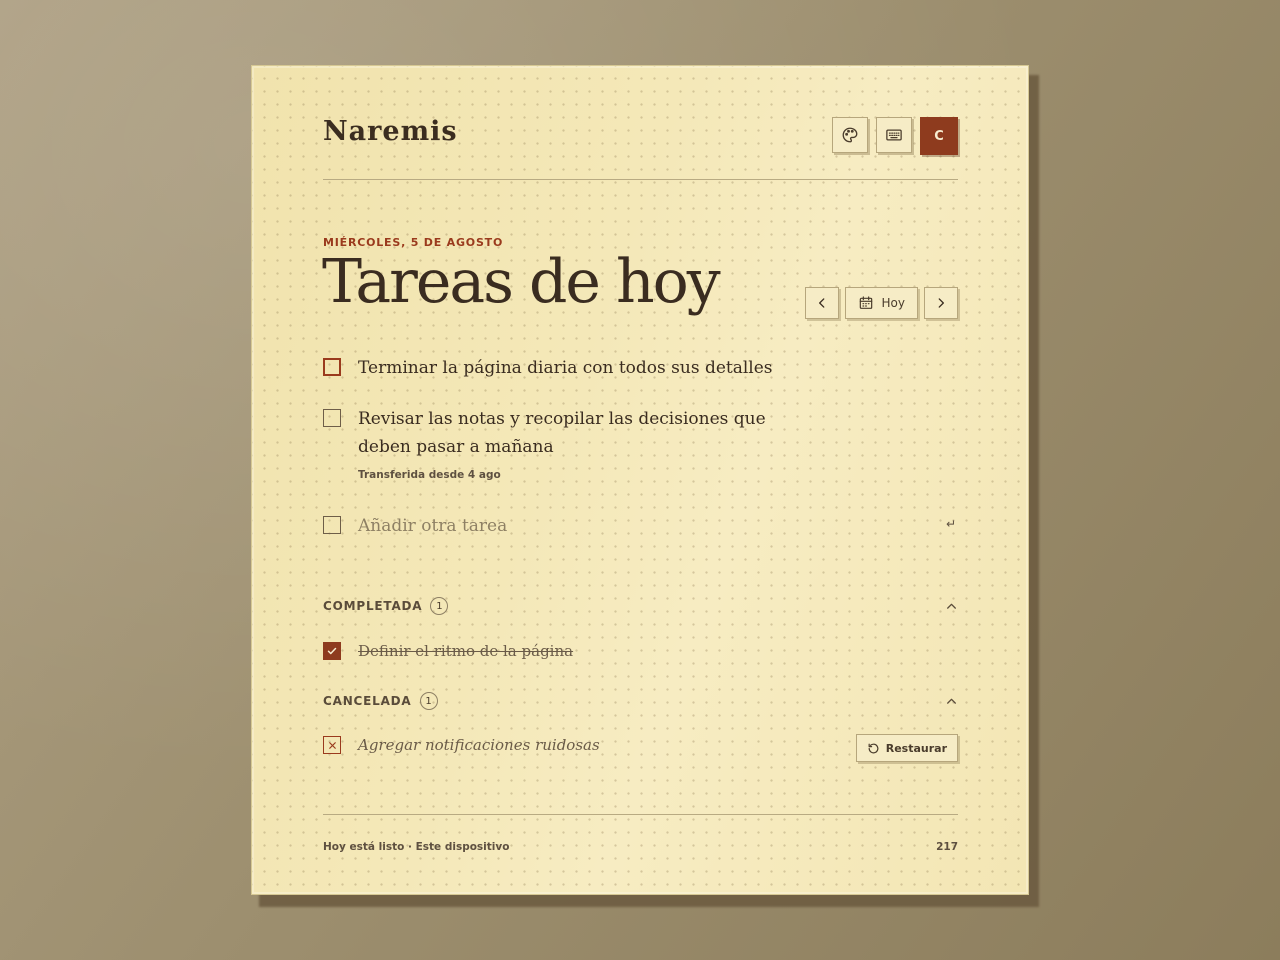  I want to click on task-checkbox-cancelled, so click(332, 745).